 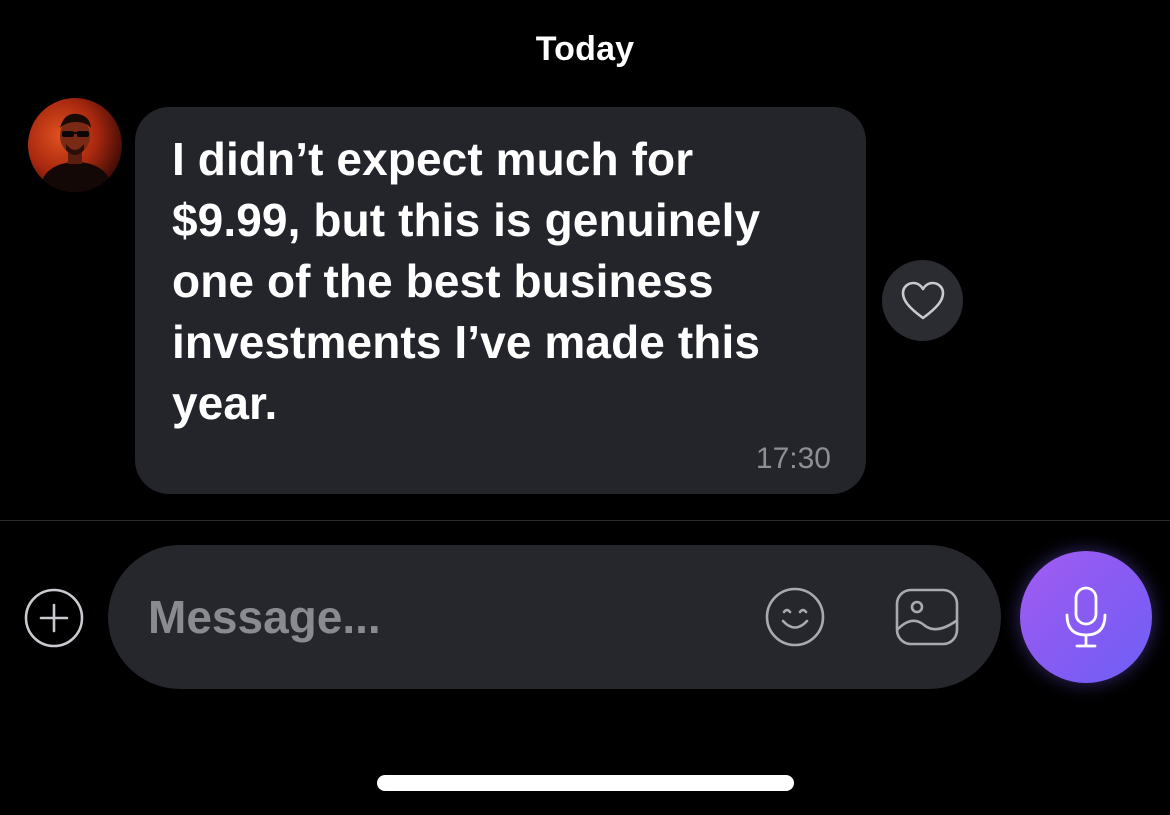 I want to click on react-heart-button, so click(x=922, y=300).